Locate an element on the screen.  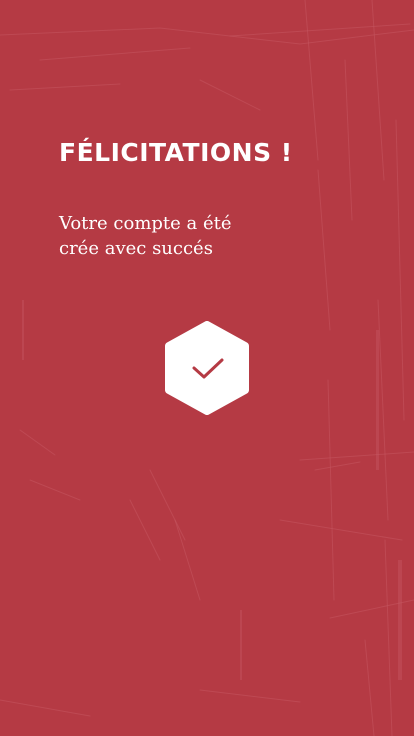
success-message-line-1: Votre compte a été is located at coordinates (145, 223).